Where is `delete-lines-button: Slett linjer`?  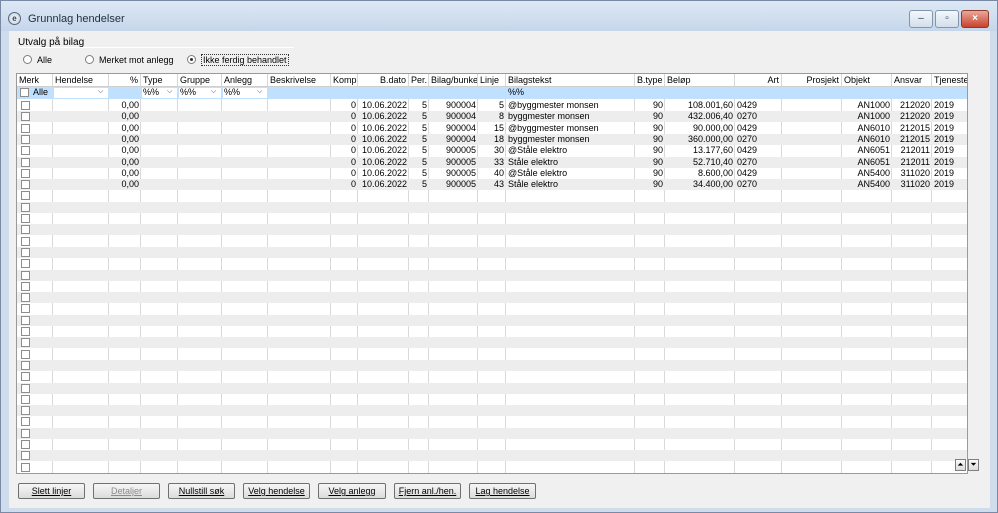
delete-lines-button: Slett linjer is located at coordinates (51, 491).